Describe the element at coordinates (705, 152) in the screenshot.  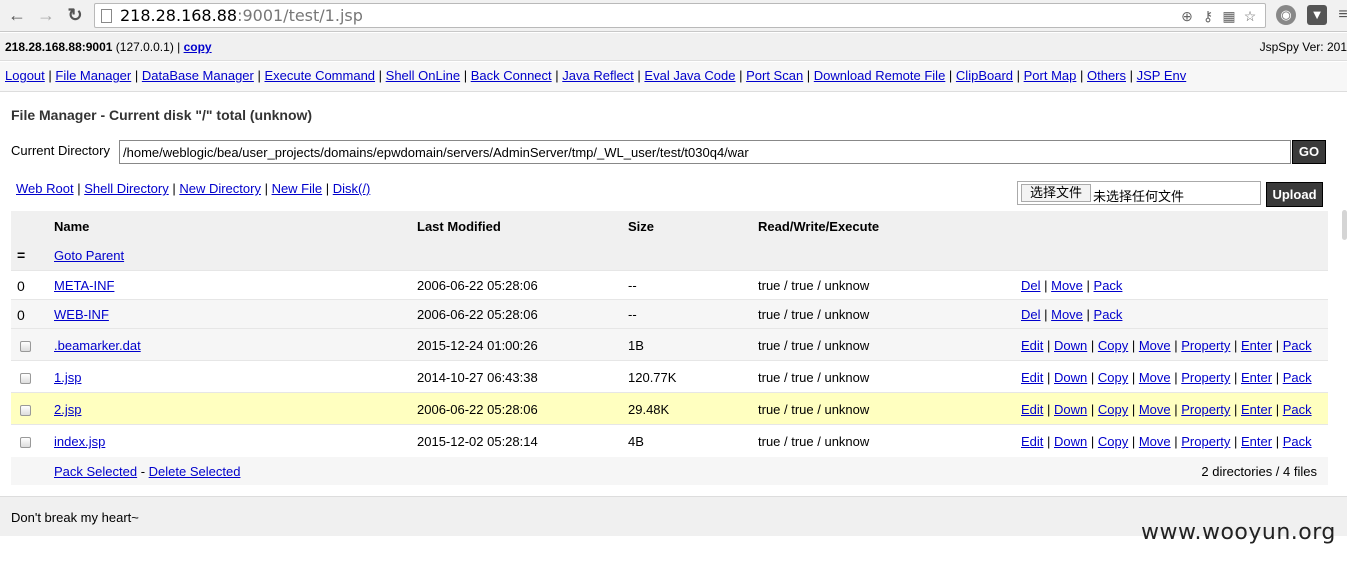
I see `current-directory-input` at that location.